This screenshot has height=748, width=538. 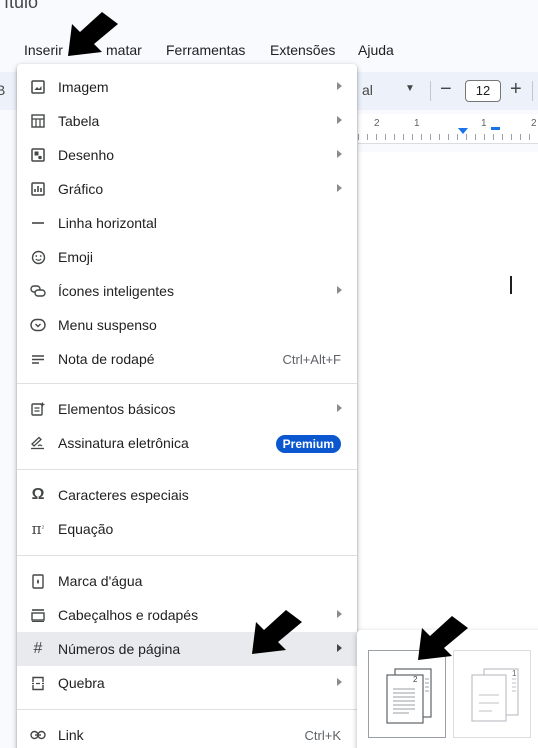 I want to click on menu-item-label: Emoji, so click(x=76, y=257).